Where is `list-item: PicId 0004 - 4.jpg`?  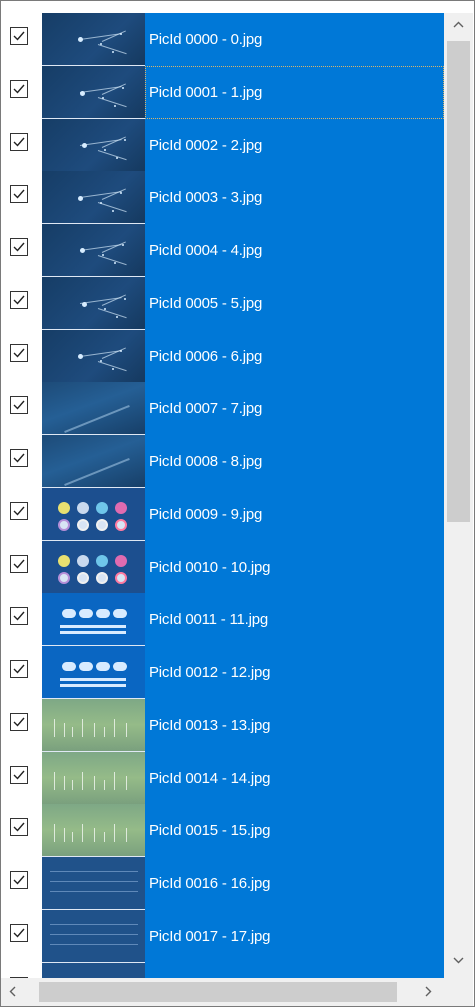 list-item: PicId 0004 - 4.jpg is located at coordinates (222, 250).